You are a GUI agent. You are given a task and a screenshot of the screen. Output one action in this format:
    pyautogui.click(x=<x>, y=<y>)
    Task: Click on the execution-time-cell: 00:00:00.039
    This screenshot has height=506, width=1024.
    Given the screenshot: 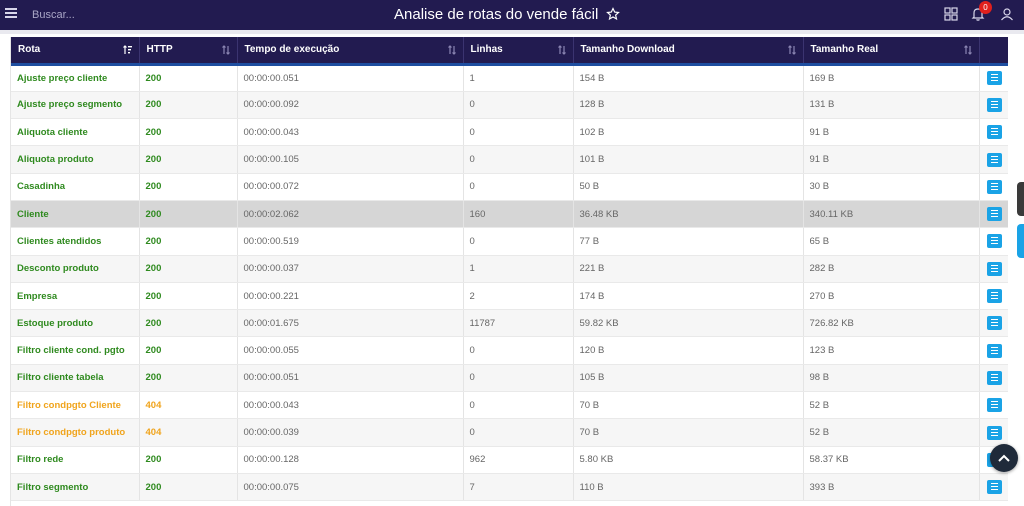 What is the action you would take?
    pyautogui.click(x=350, y=432)
    